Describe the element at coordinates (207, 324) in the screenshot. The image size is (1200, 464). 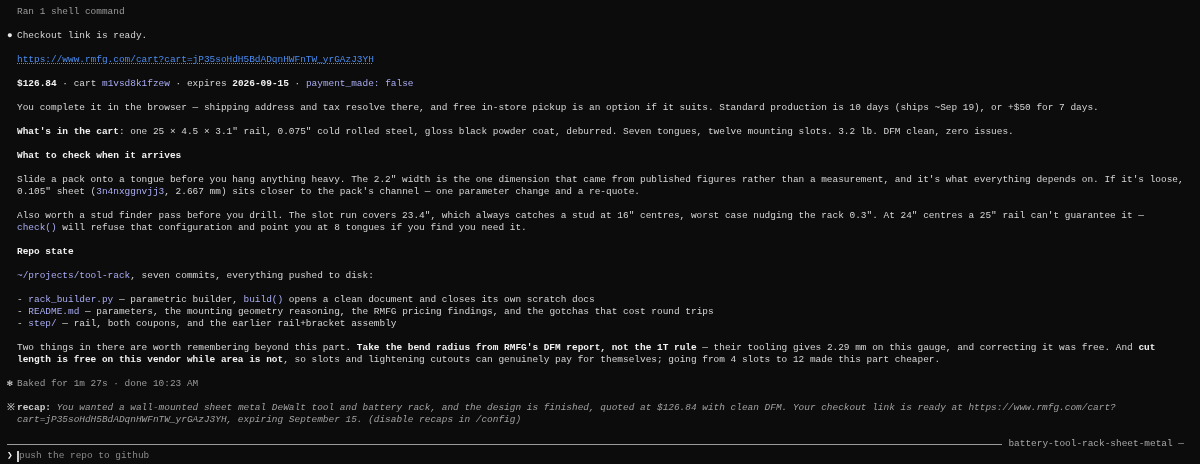
I see `list-item: - step/ — rail, both coupons, and the earlier rail+bracket assembly` at that location.